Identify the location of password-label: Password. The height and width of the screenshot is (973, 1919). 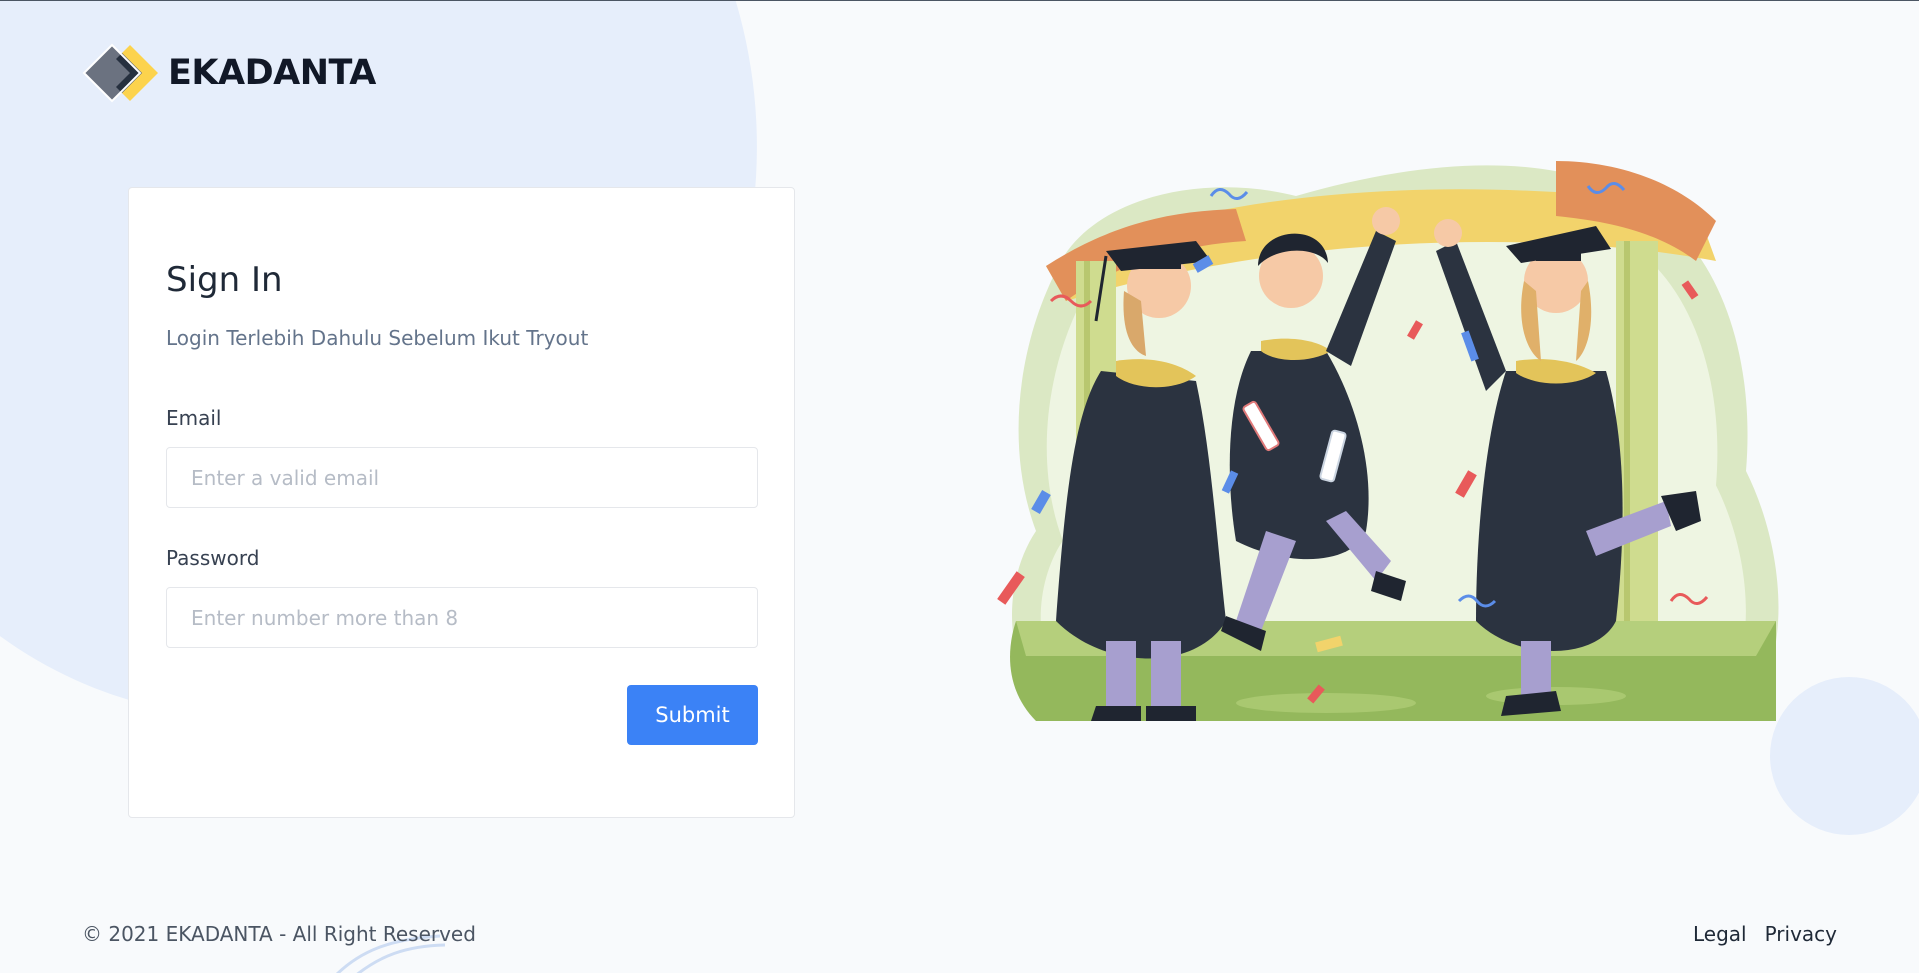
(213, 558).